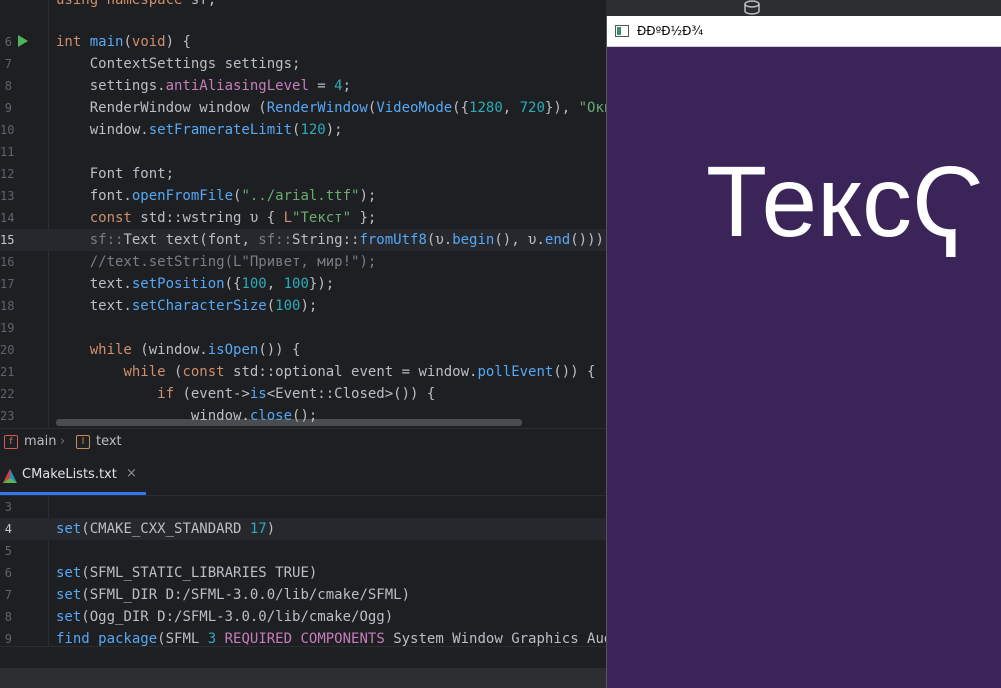  What do you see at coordinates (670, 31) in the screenshot?
I see `window-title: ÐÐºÐ½Ð¾` at bounding box center [670, 31].